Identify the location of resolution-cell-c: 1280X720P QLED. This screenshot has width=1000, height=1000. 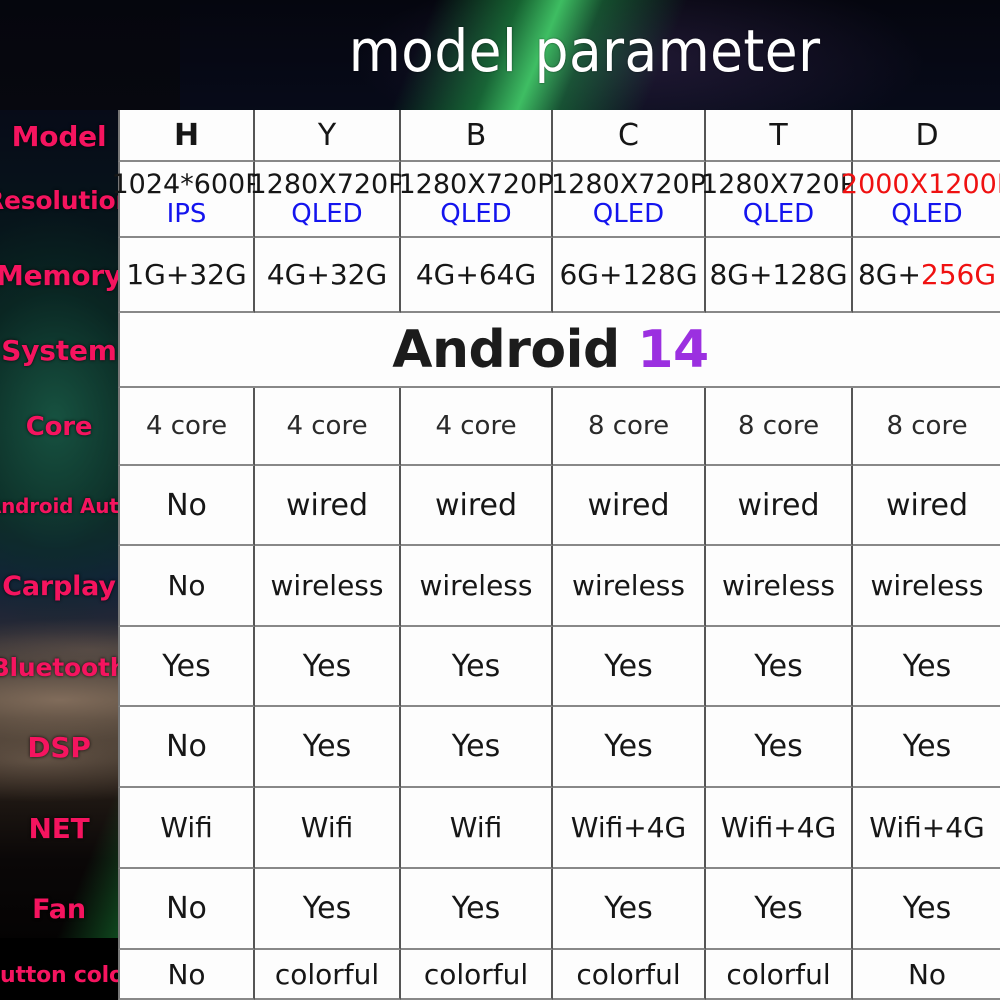
(628, 200).